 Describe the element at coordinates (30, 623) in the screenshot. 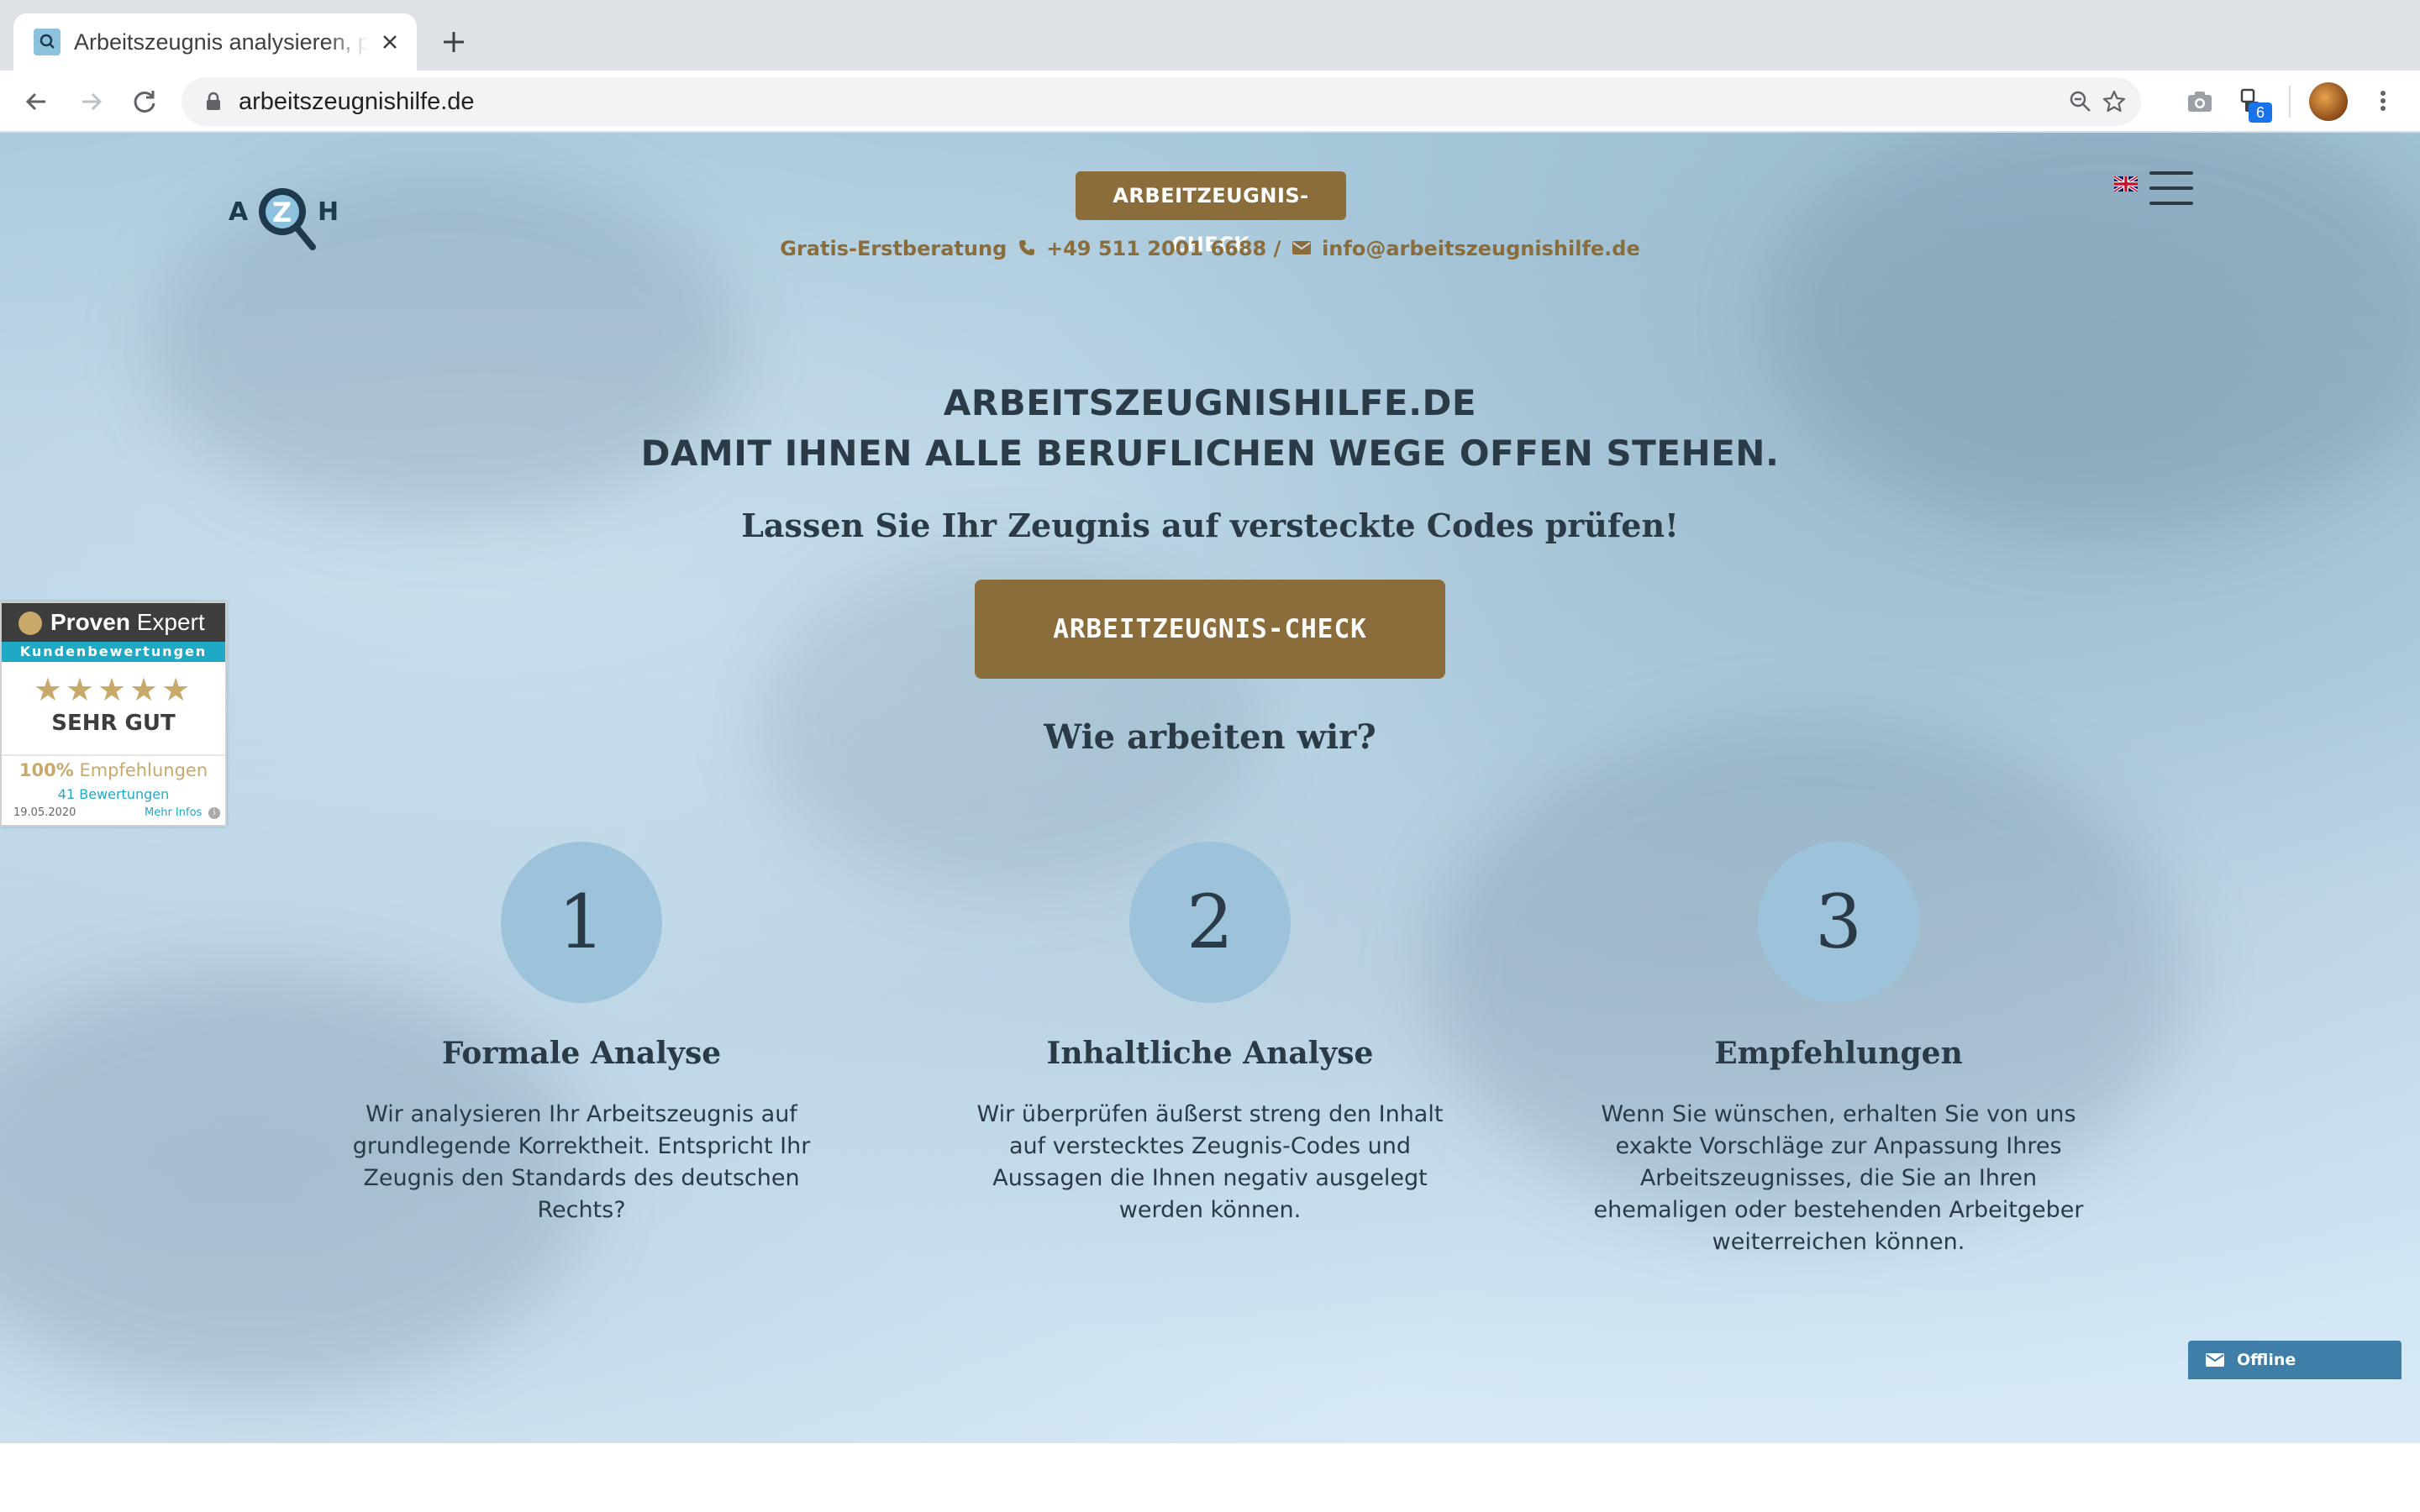

I see `provenexpert-check-icon` at that location.